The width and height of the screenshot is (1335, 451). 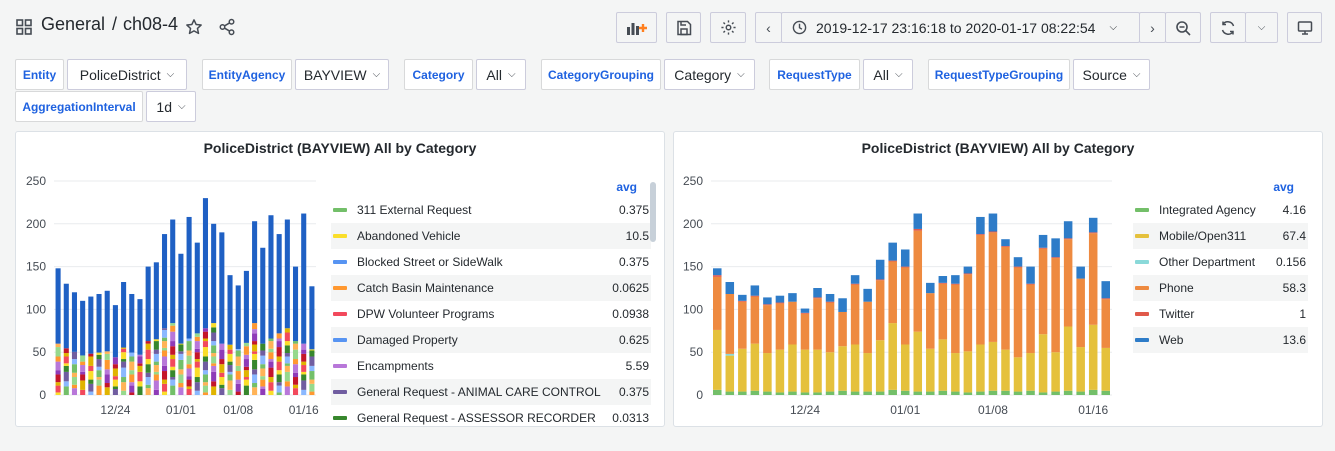 I want to click on dashboard-settings-button, so click(x=728, y=27).